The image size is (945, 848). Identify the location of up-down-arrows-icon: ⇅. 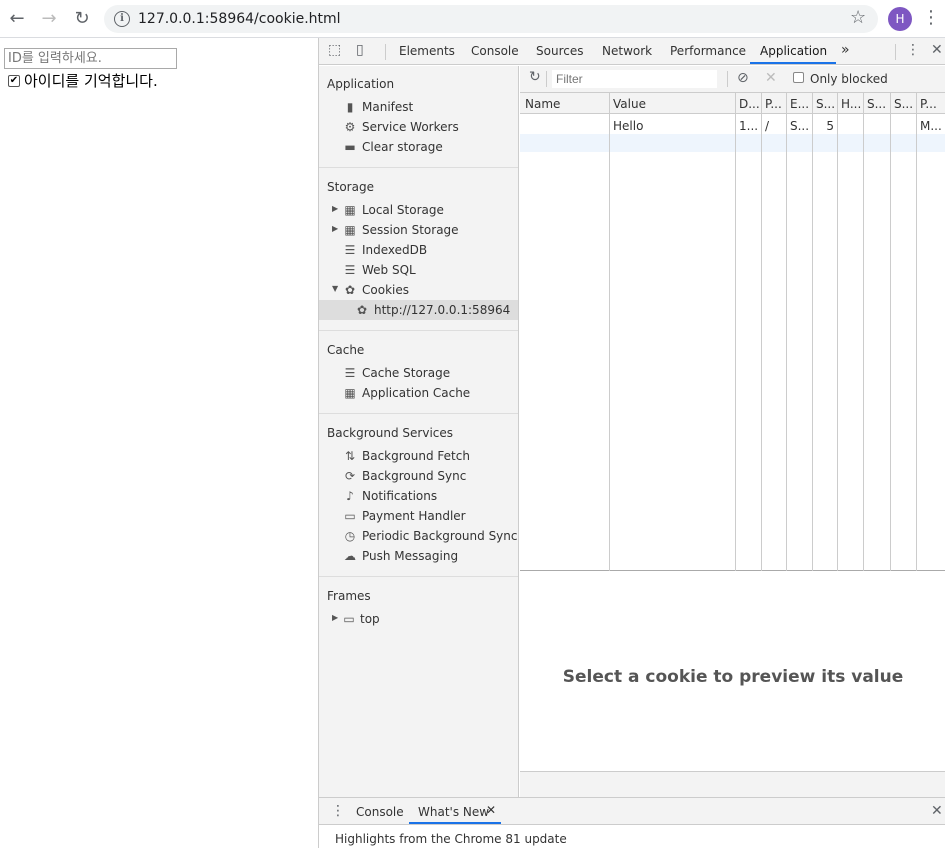
(350, 456).